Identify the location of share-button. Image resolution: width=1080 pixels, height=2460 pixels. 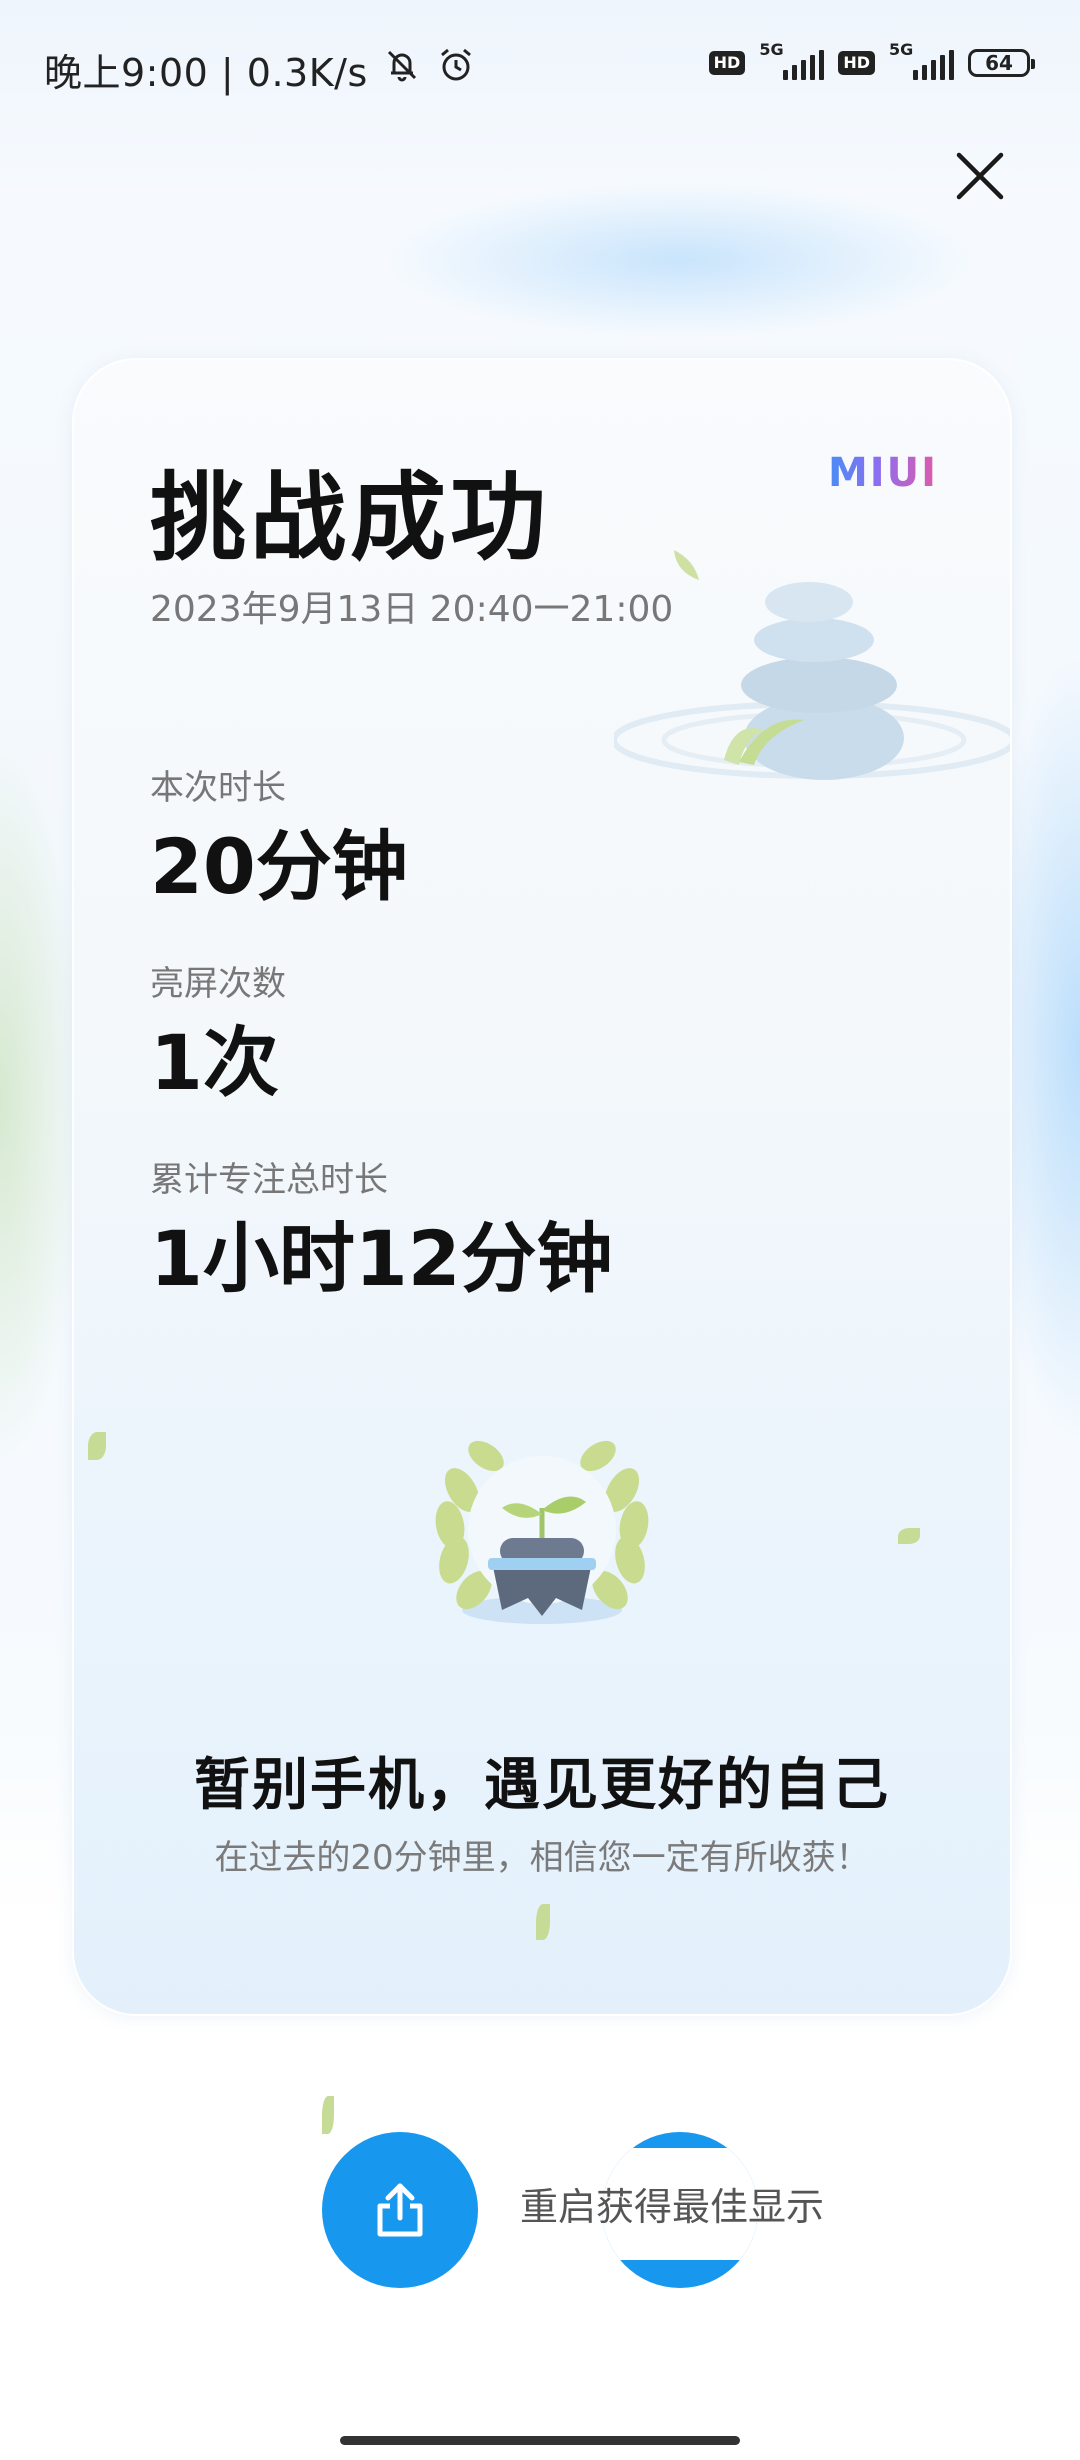
(400, 2210).